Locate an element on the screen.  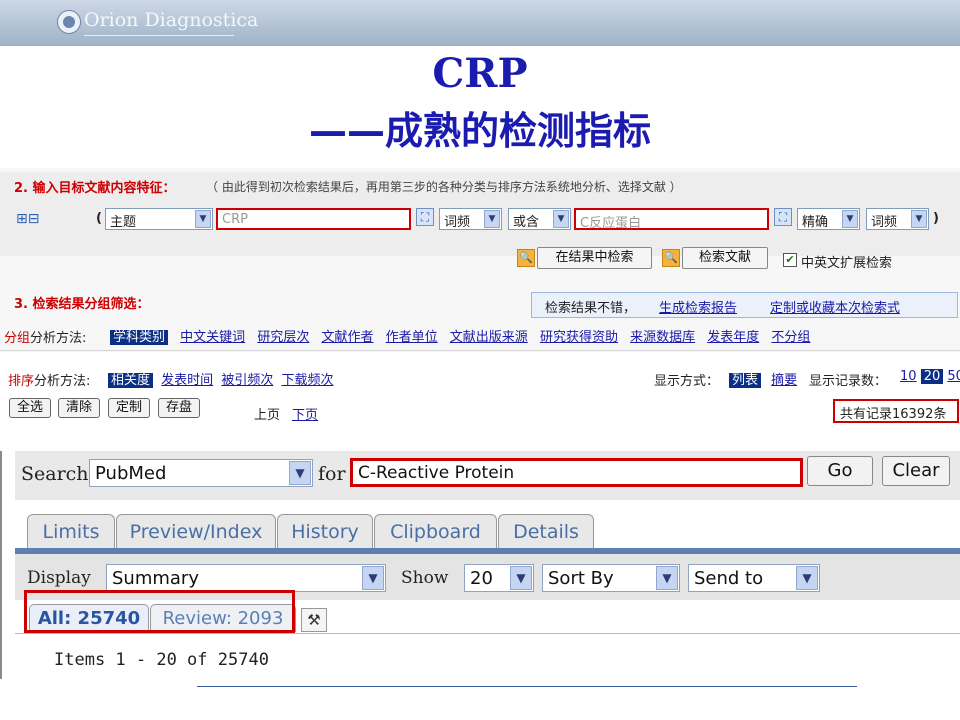
search-label: Search is located at coordinates (55, 474).